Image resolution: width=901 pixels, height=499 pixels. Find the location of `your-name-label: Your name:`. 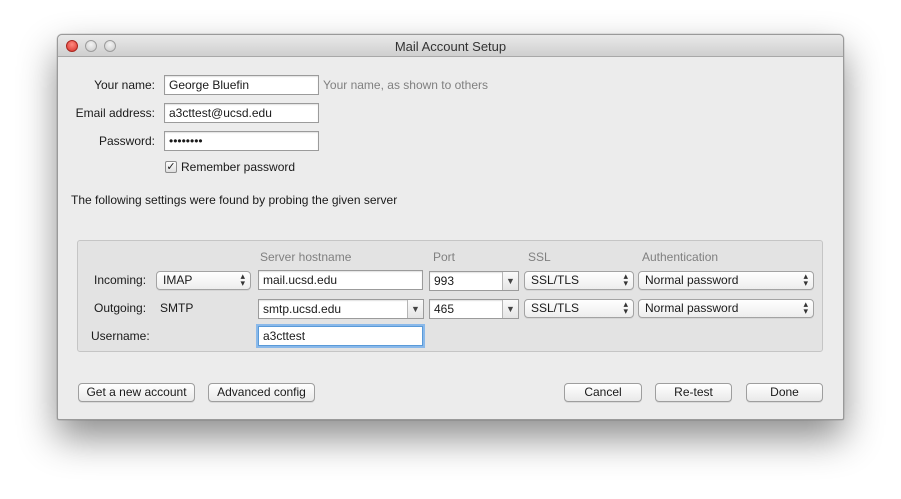

your-name-label: Your name: is located at coordinates (124, 85).